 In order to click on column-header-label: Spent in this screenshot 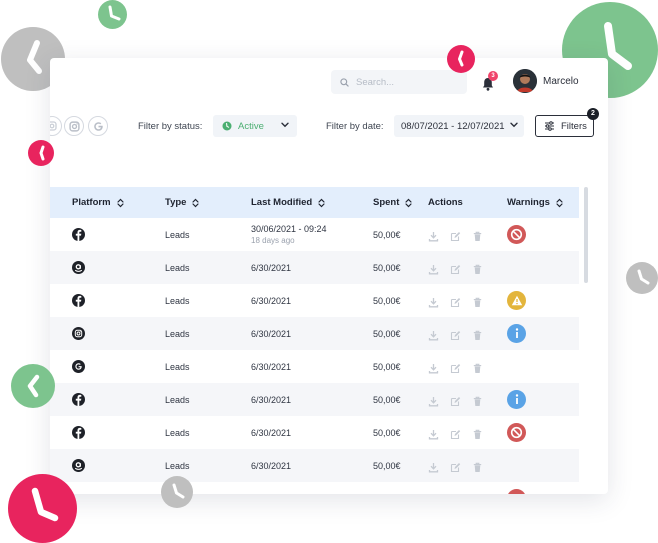, I will do `click(386, 202)`.